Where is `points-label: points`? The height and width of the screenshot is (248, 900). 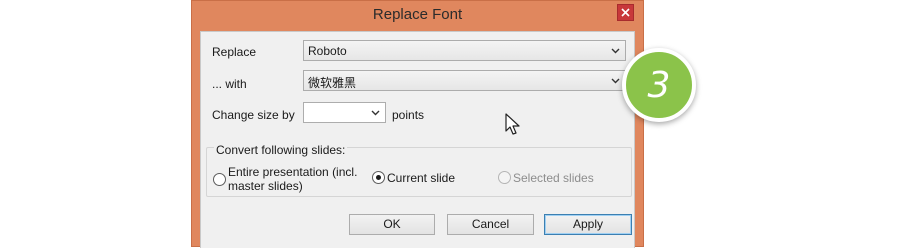
points-label: points is located at coordinates (408, 115).